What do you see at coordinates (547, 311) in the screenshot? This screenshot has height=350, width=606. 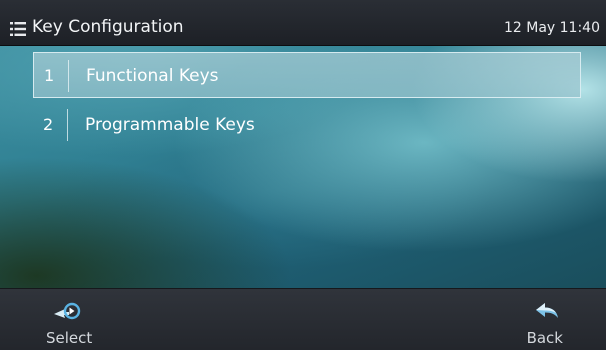 I see `back-arrow-icon` at bounding box center [547, 311].